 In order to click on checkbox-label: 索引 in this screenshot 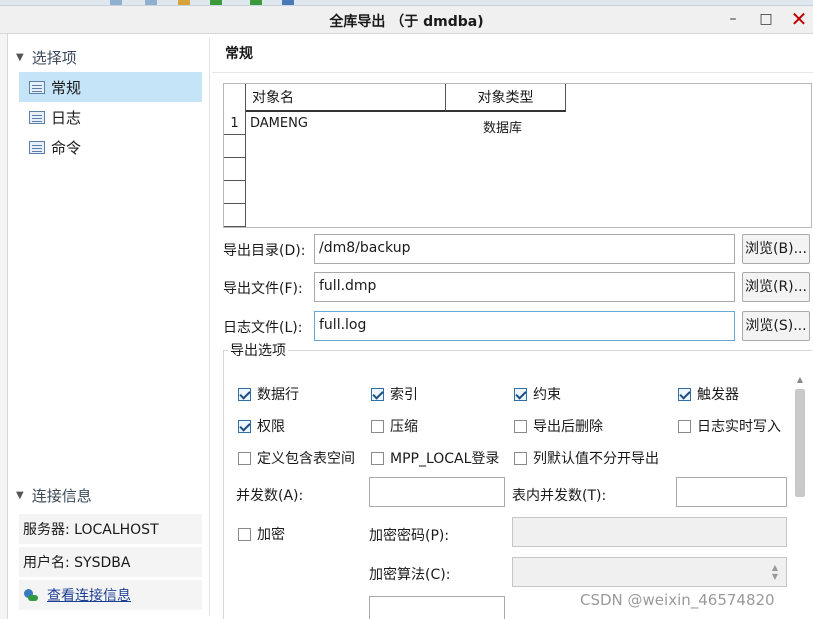, I will do `click(404, 395)`.